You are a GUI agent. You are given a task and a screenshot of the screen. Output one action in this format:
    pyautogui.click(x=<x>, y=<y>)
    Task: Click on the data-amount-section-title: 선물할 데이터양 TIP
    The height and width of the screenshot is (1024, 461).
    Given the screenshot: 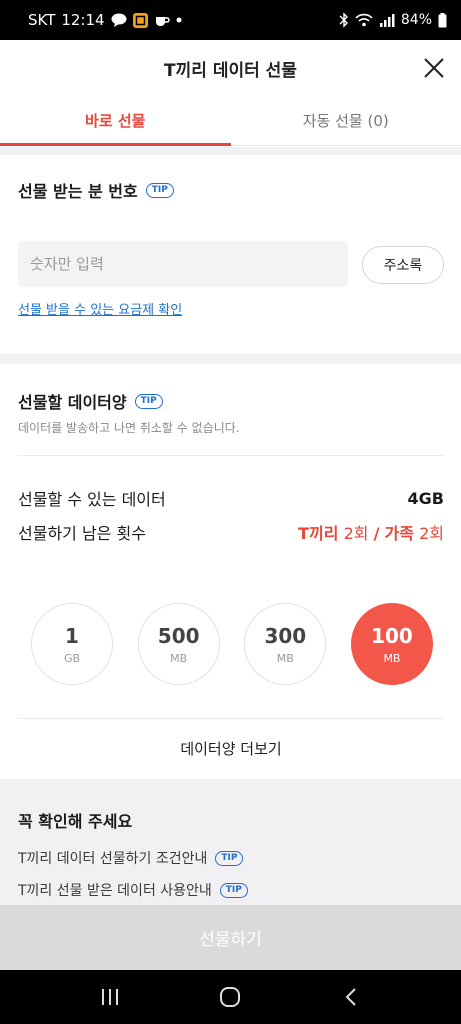 What is the action you would take?
    pyautogui.click(x=90, y=401)
    